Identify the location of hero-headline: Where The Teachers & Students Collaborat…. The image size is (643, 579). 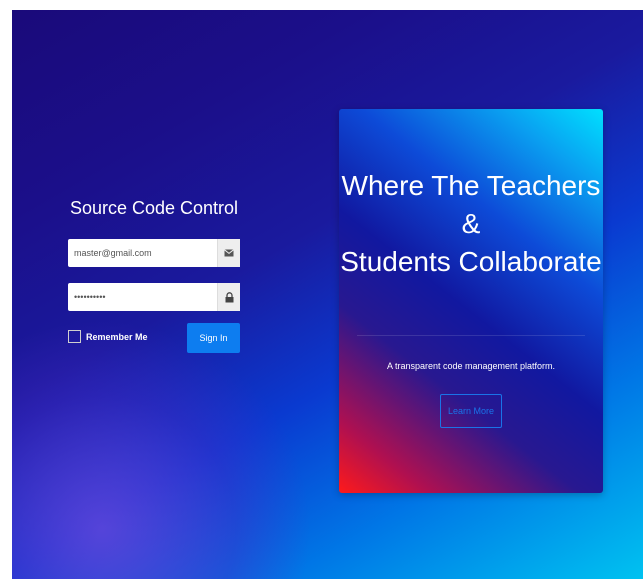
(471, 224).